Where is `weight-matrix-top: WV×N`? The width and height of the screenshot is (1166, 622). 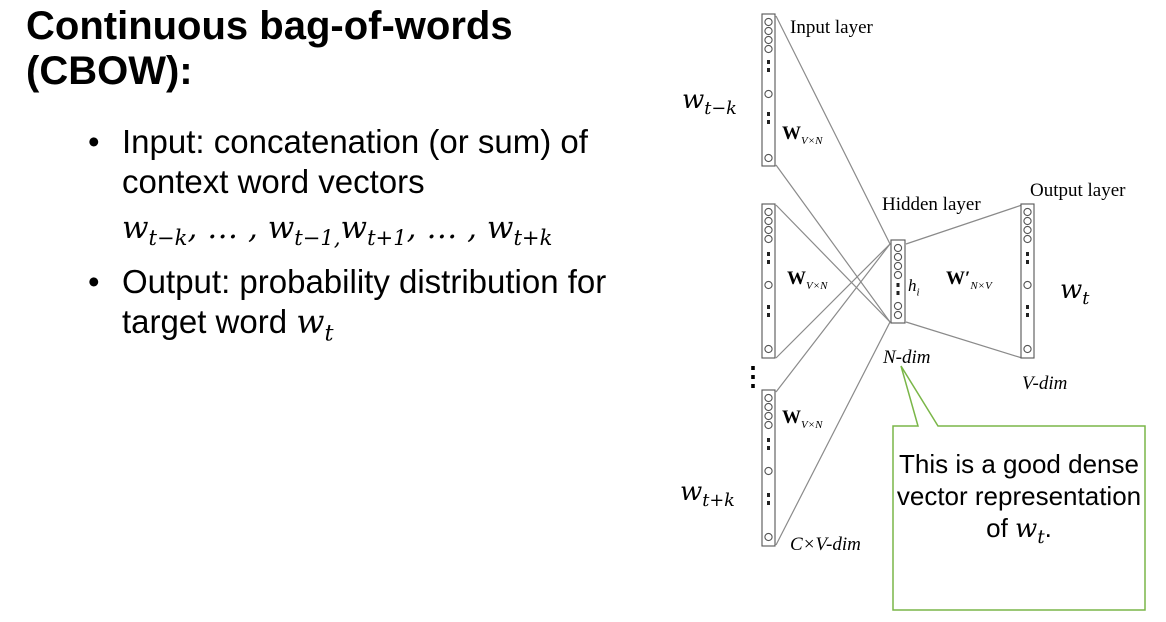 weight-matrix-top: WV×N is located at coordinates (802, 137).